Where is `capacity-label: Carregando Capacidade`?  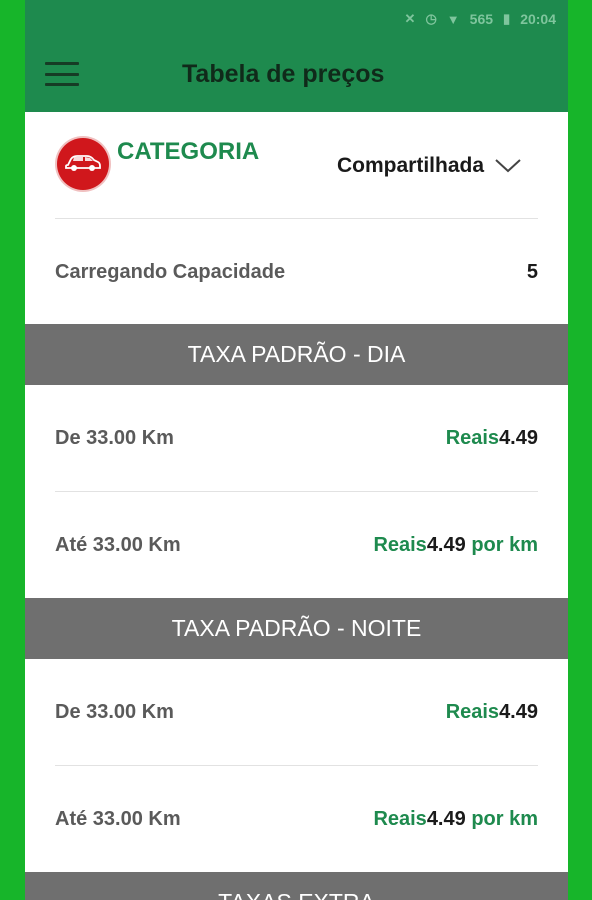
capacity-label: Carregando Capacidade is located at coordinates (170, 272).